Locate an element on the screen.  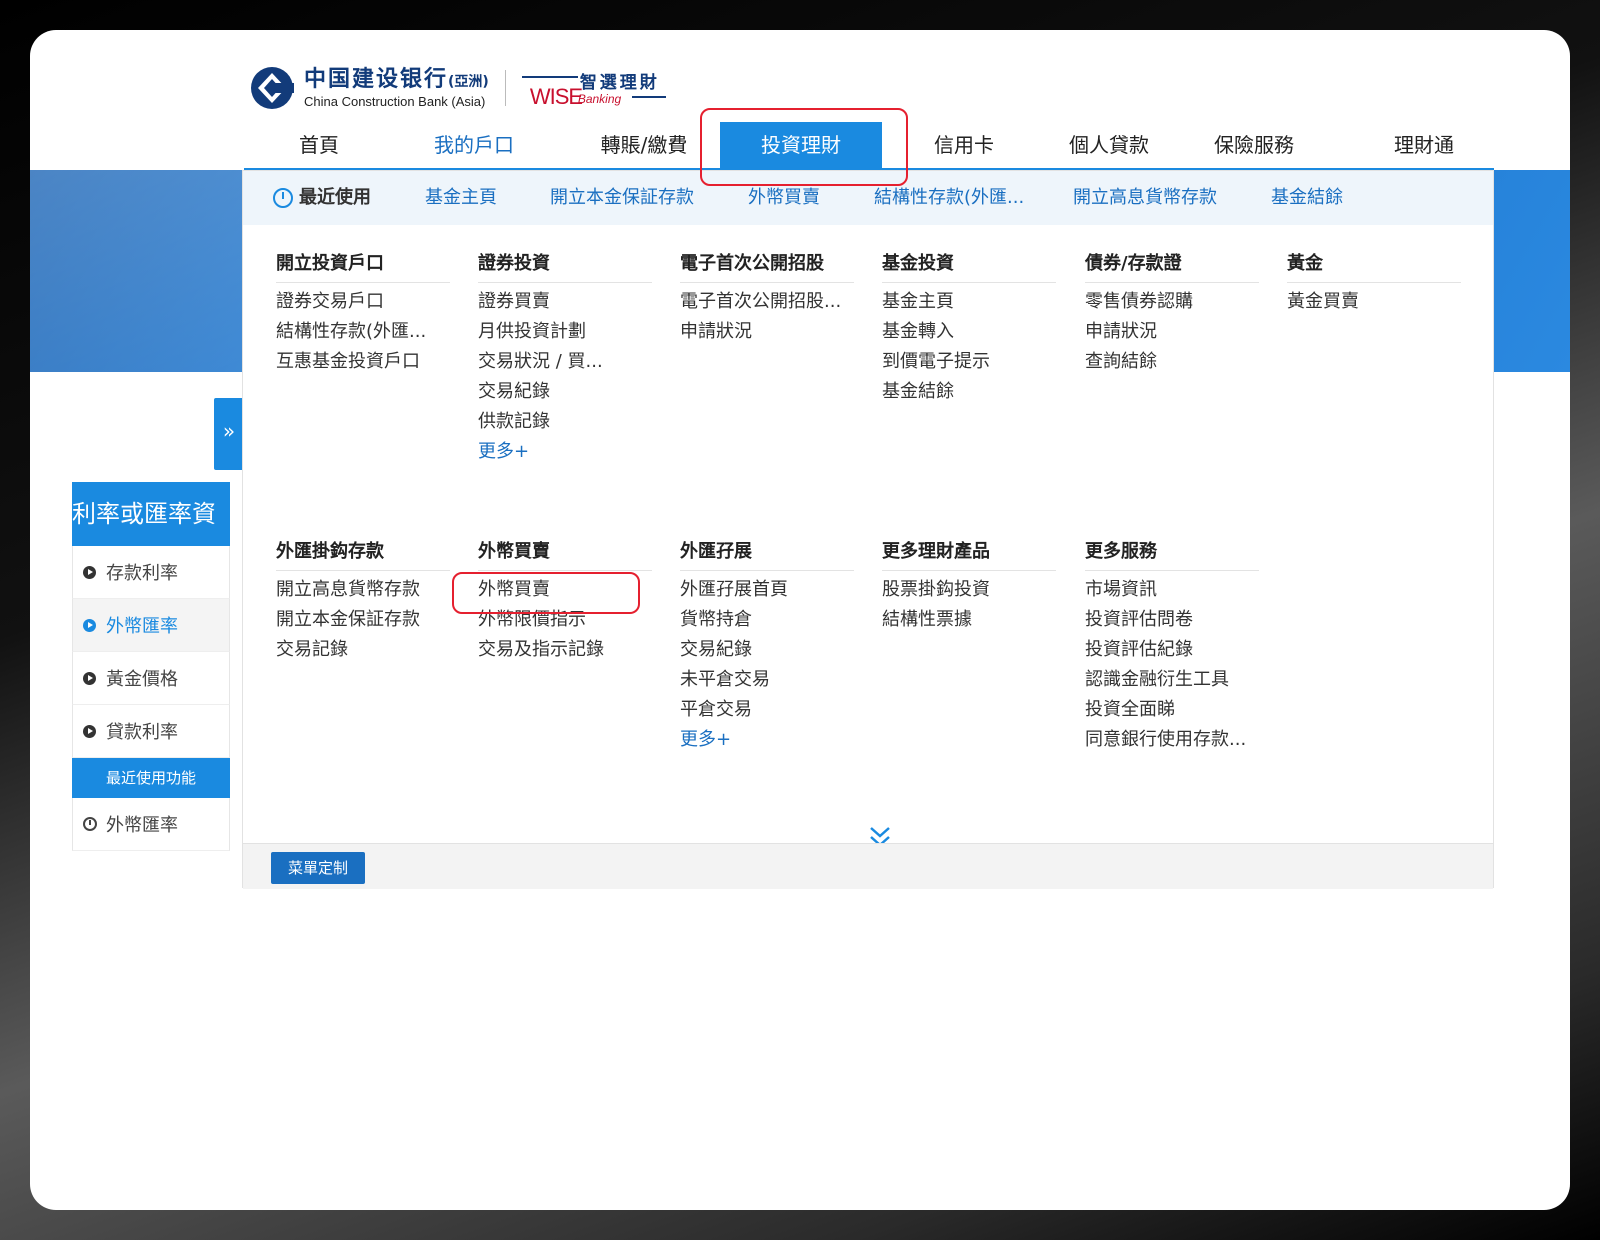
menu-link: 基金結餘 is located at coordinates (969, 392).